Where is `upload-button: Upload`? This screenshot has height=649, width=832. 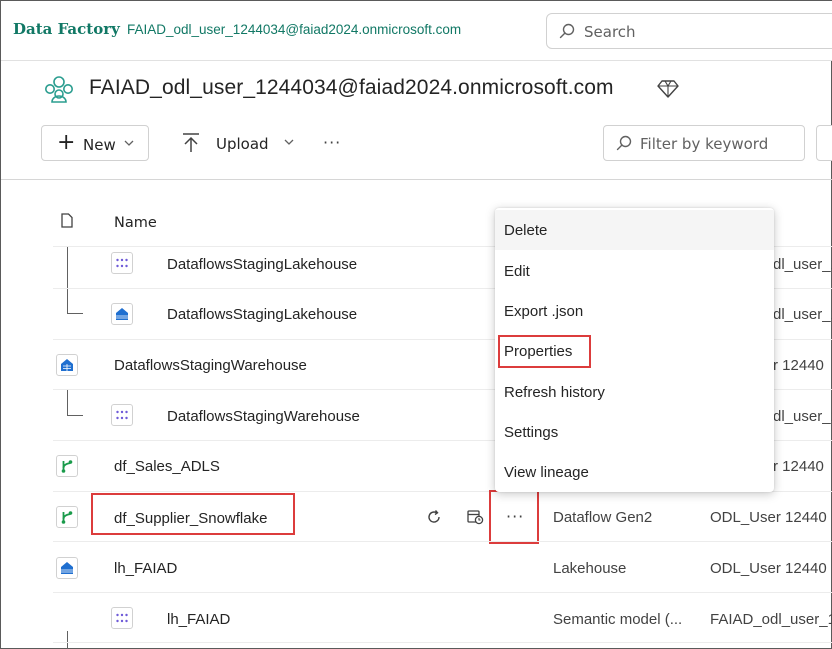 upload-button: Upload is located at coordinates (242, 144).